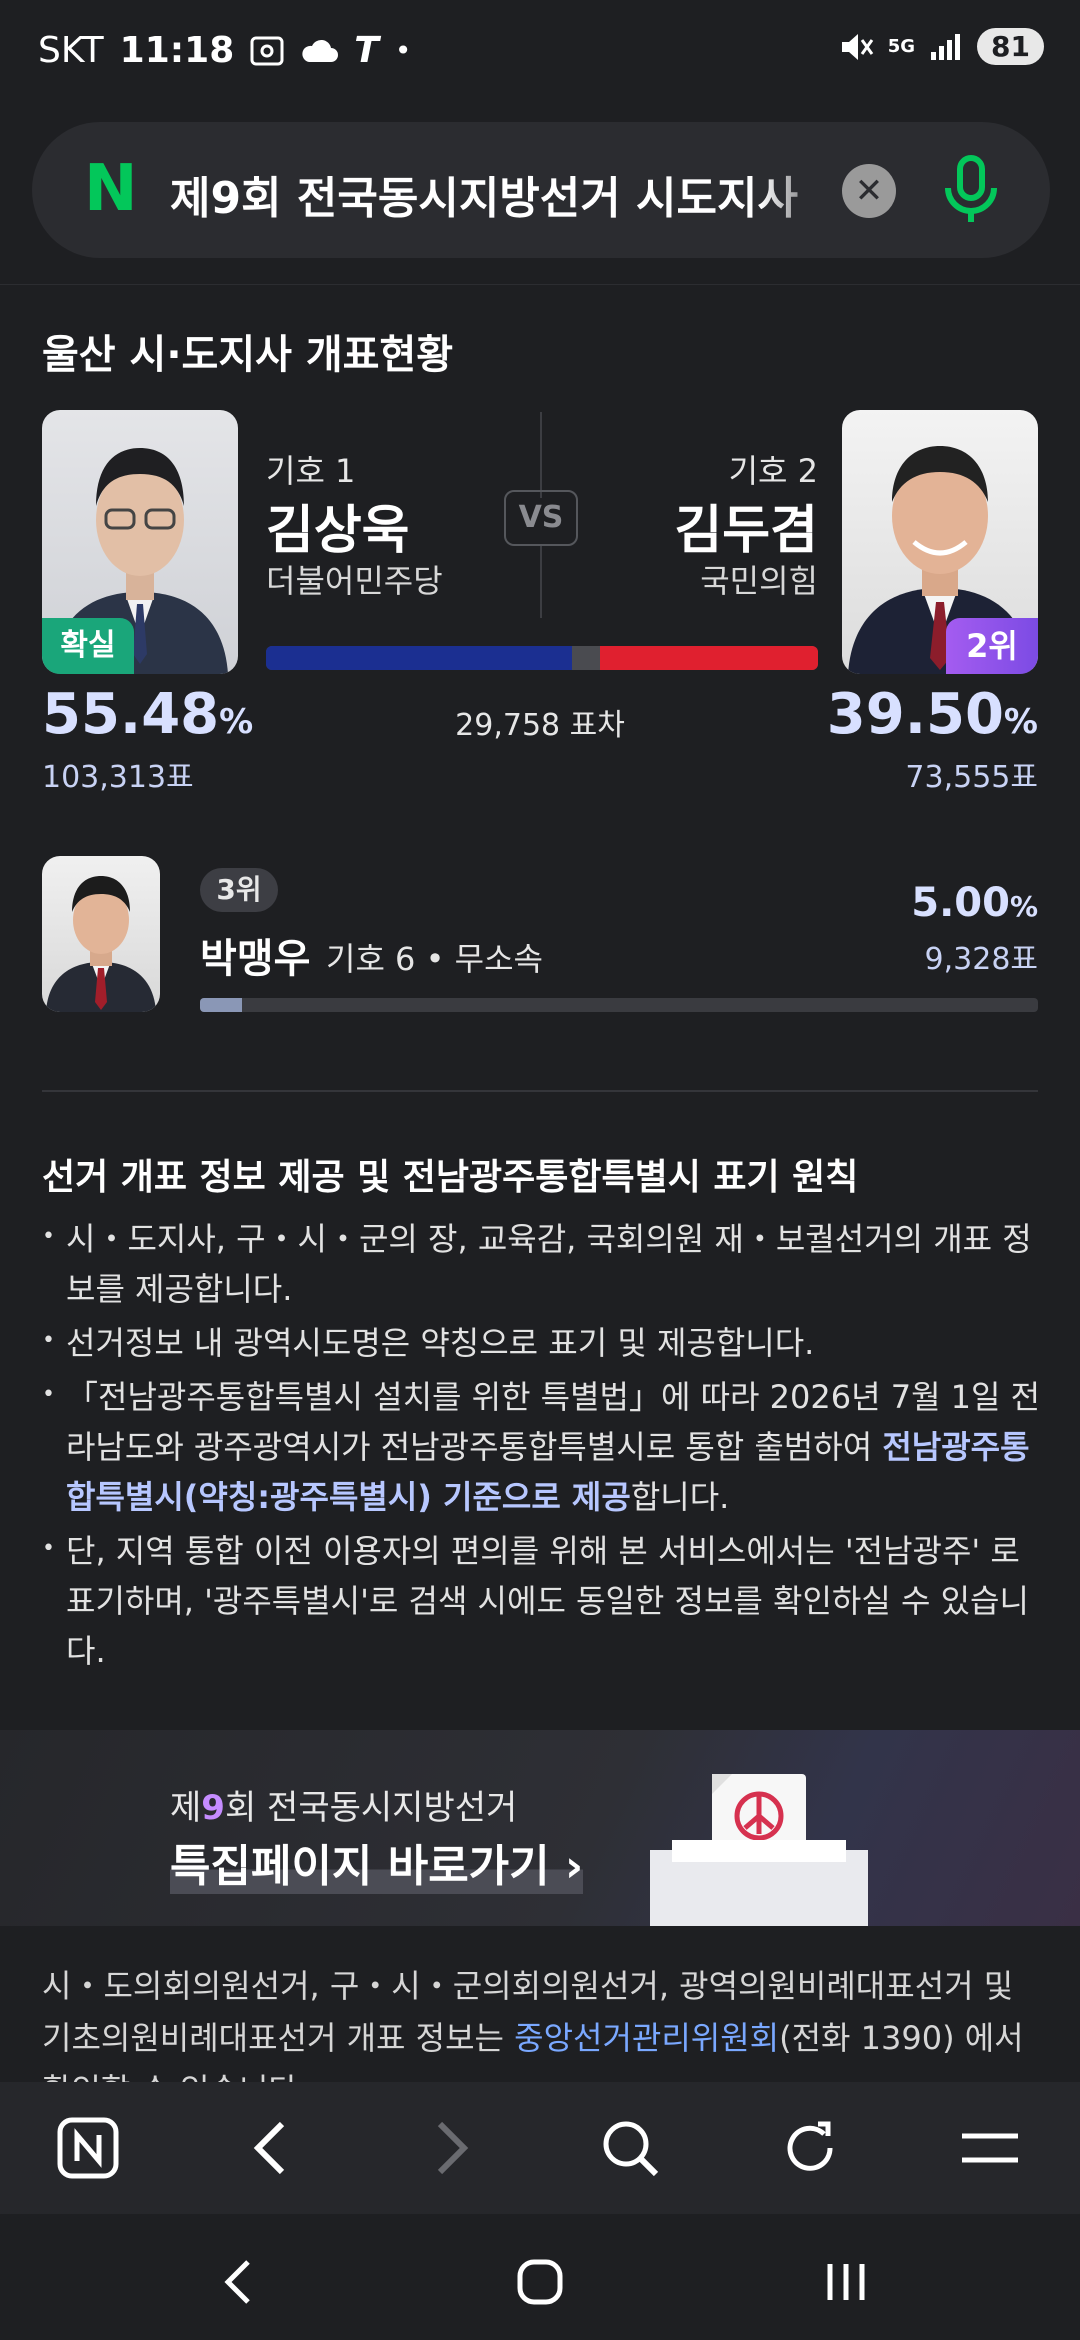 The image size is (1080, 2340). What do you see at coordinates (773, 471) in the screenshot?
I see `candidate-2-number: 기호 2` at bounding box center [773, 471].